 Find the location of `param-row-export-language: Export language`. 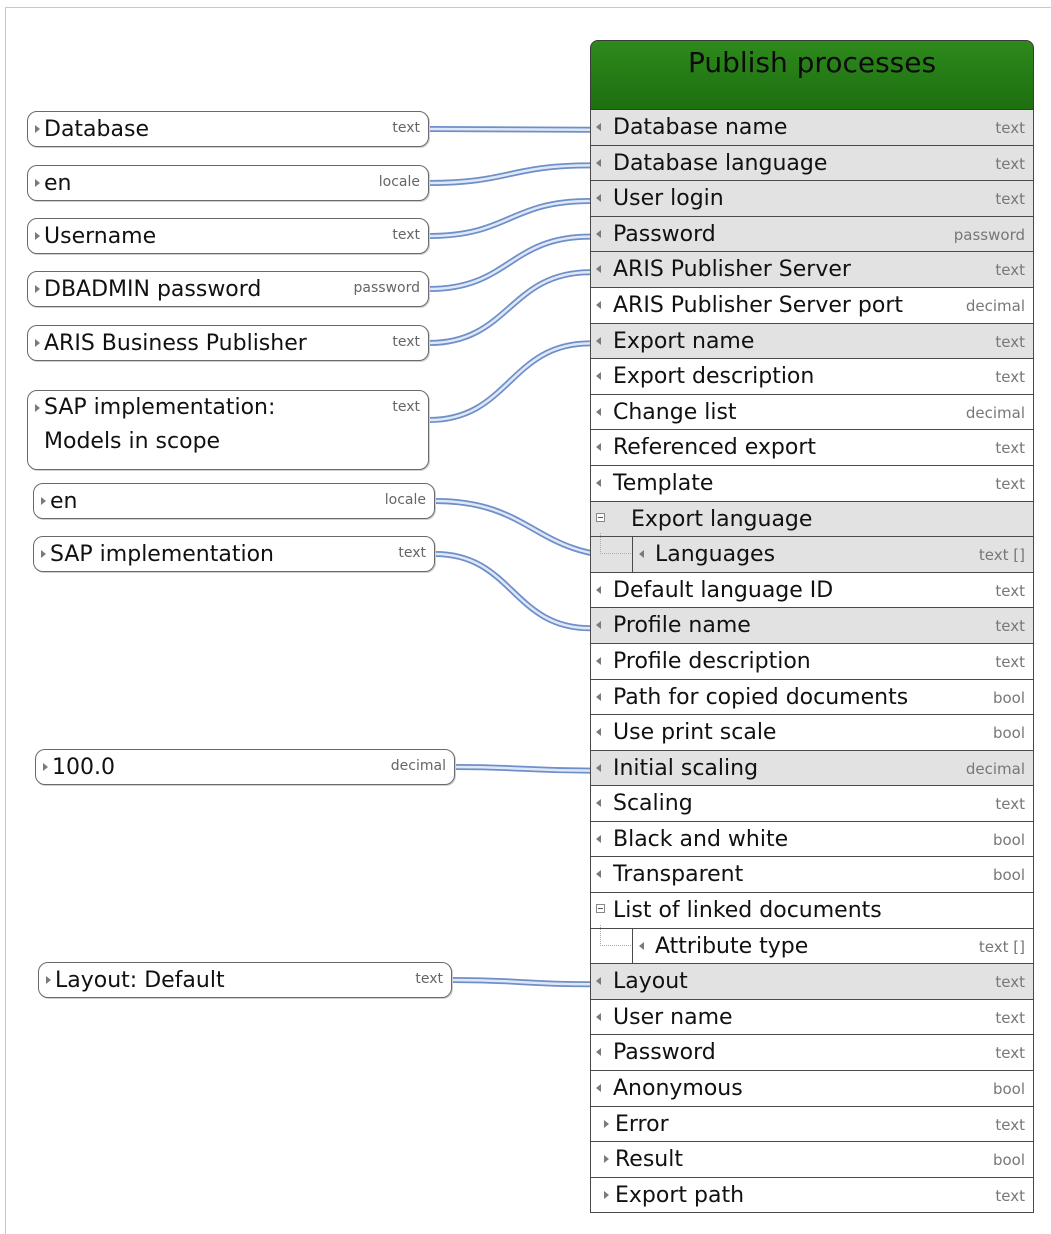

param-row-export-language: Export language is located at coordinates (812, 519).